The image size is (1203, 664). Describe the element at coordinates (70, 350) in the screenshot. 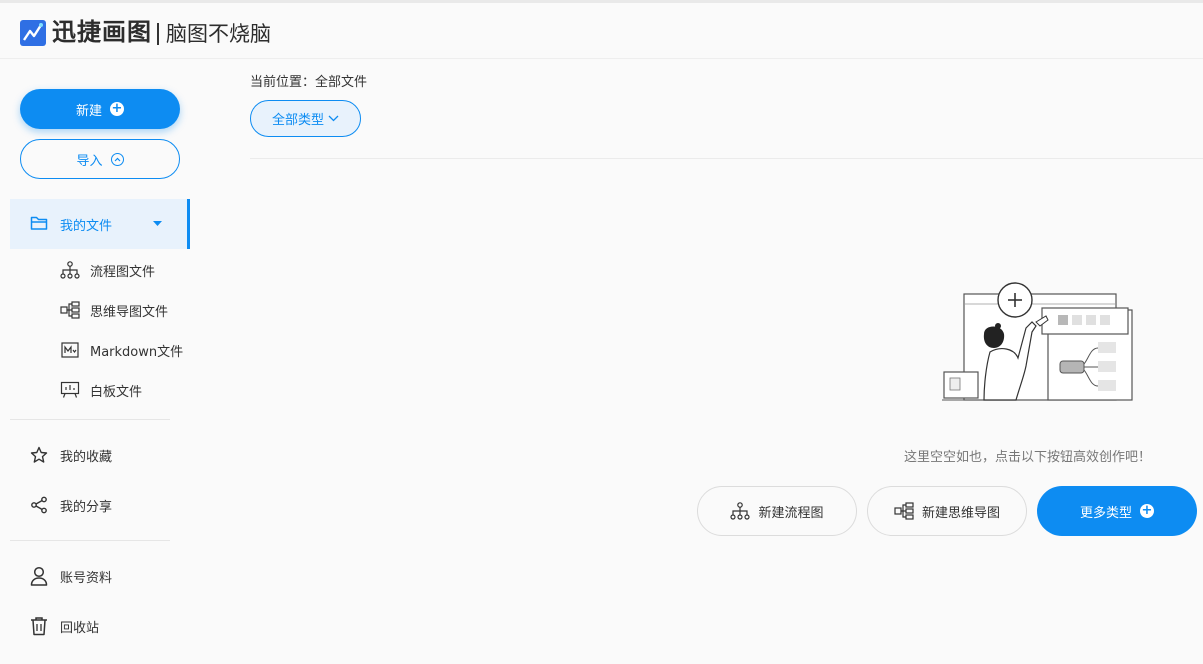

I see `markdown-icon` at that location.